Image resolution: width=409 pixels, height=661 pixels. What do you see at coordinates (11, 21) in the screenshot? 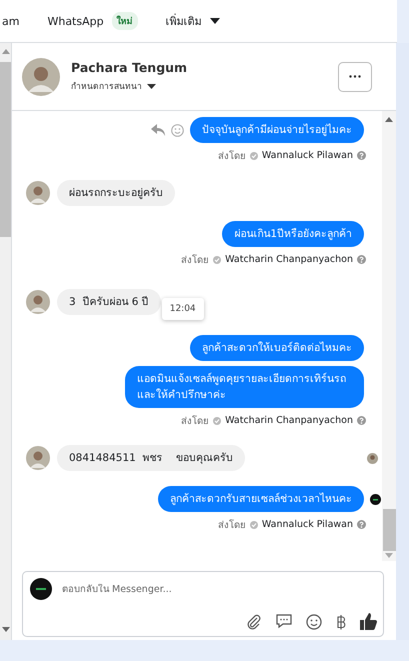
I see `nav-tab: am` at bounding box center [11, 21].